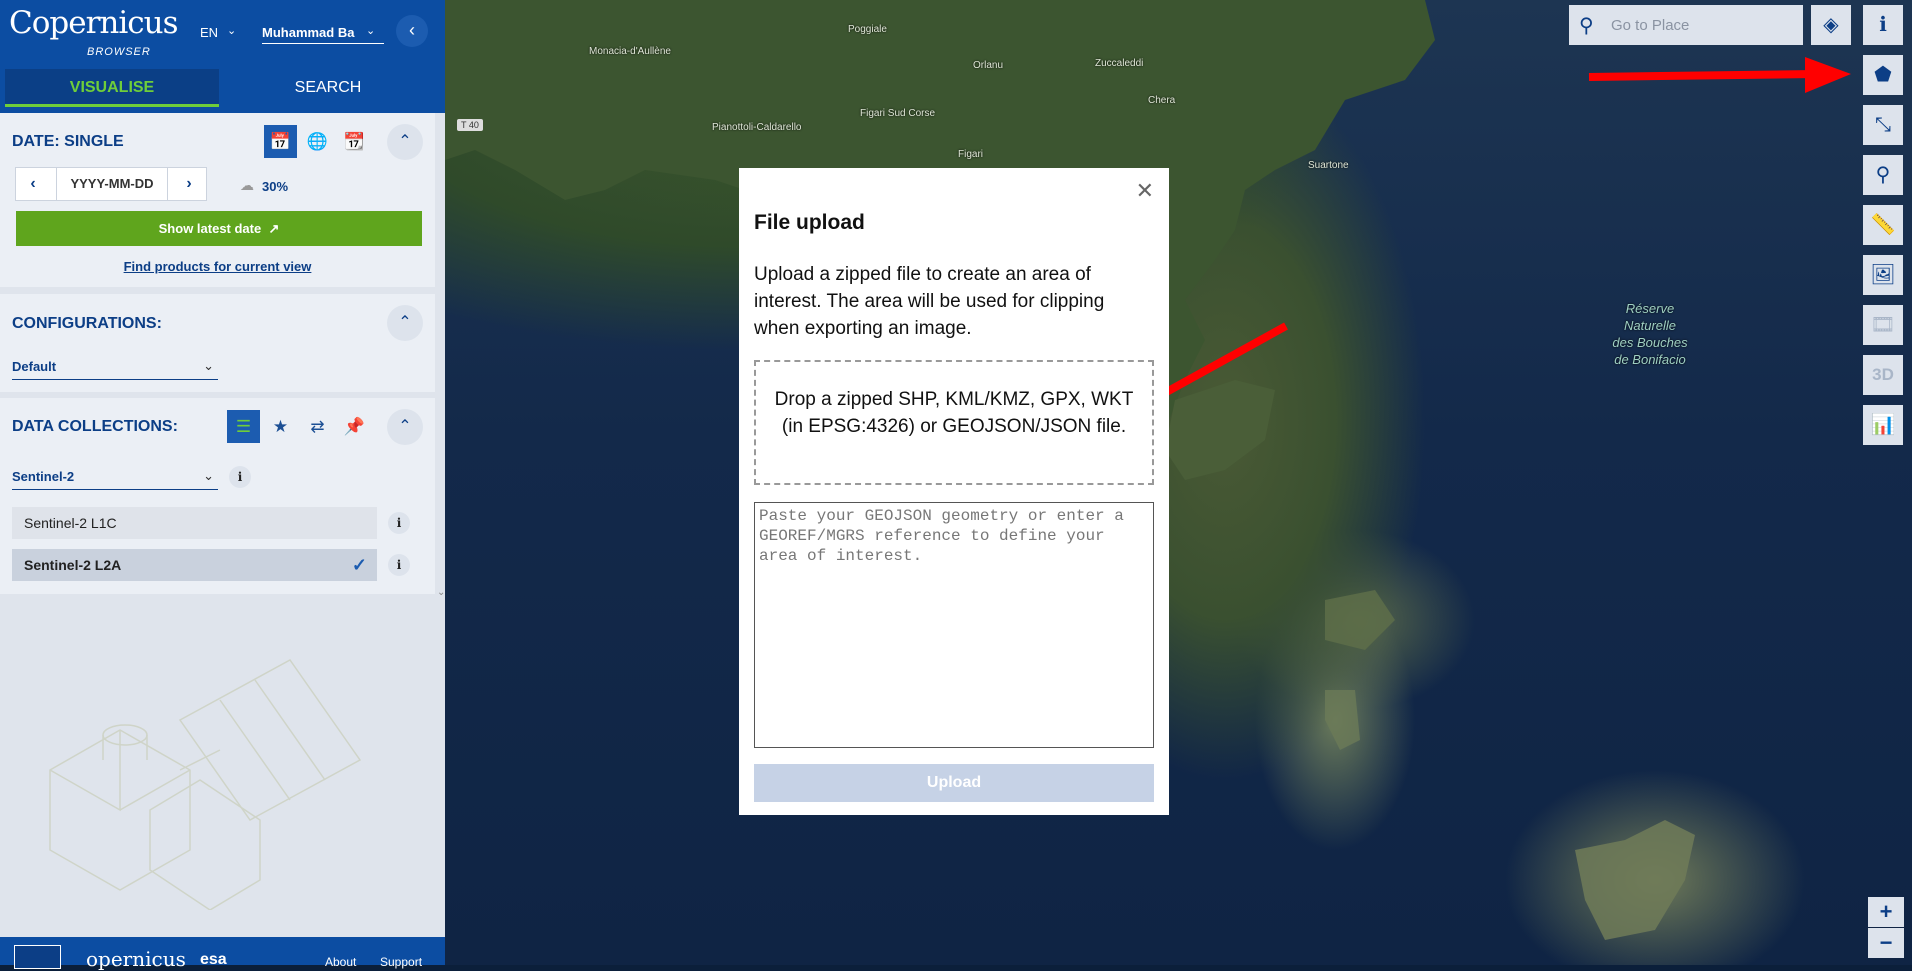 The height and width of the screenshot is (971, 1912). What do you see at coordinates (898, 113) in the screenshot?
I see `map-label: Figari Sud Corse` at bounding box center [898, 113].